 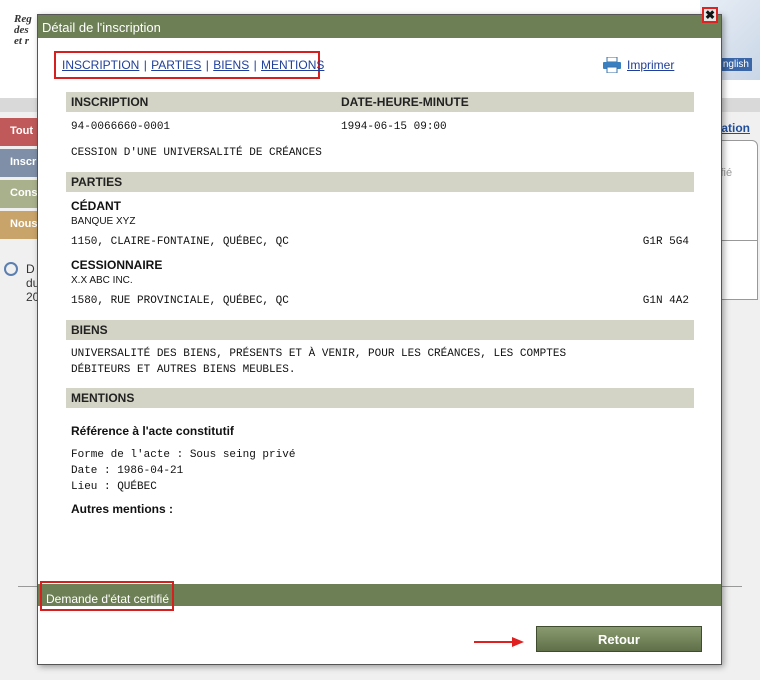 I want to click on print-action: Imprimer, so click(x=638, y=65).